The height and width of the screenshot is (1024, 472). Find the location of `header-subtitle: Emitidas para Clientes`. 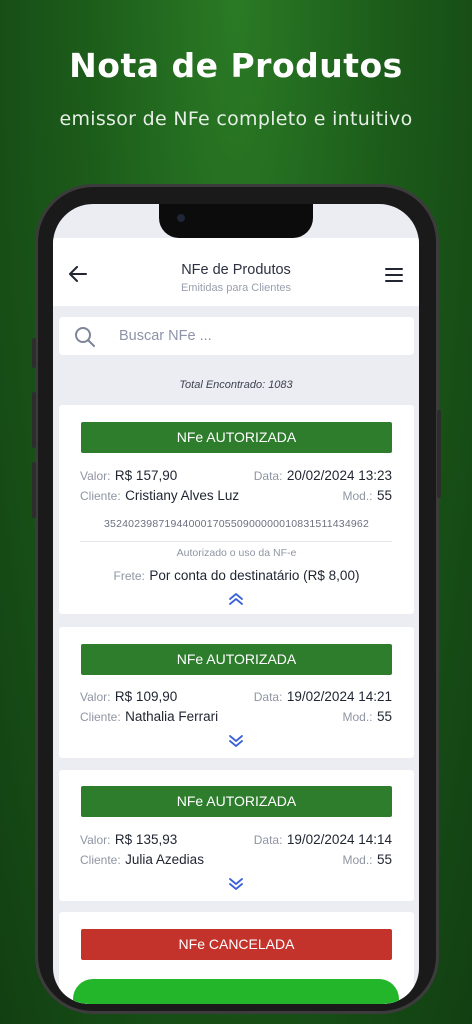

header-subtitle: Emitidas para Clientes is located at coordinates (236, 288).